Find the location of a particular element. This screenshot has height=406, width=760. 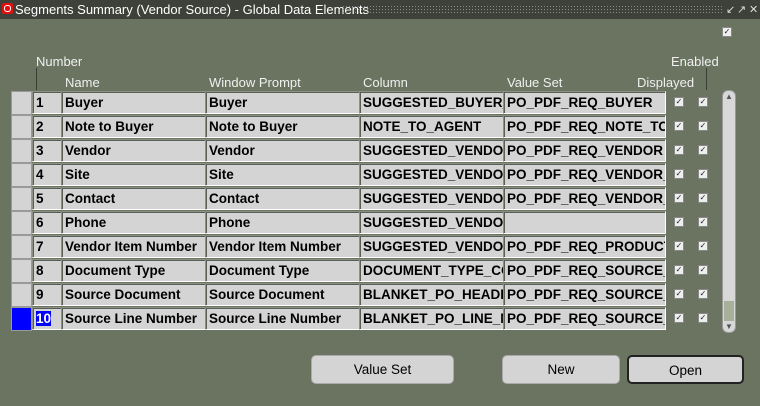

cell-column: BLANKET_PO_LINE_N is located at coordinates (431, 318).